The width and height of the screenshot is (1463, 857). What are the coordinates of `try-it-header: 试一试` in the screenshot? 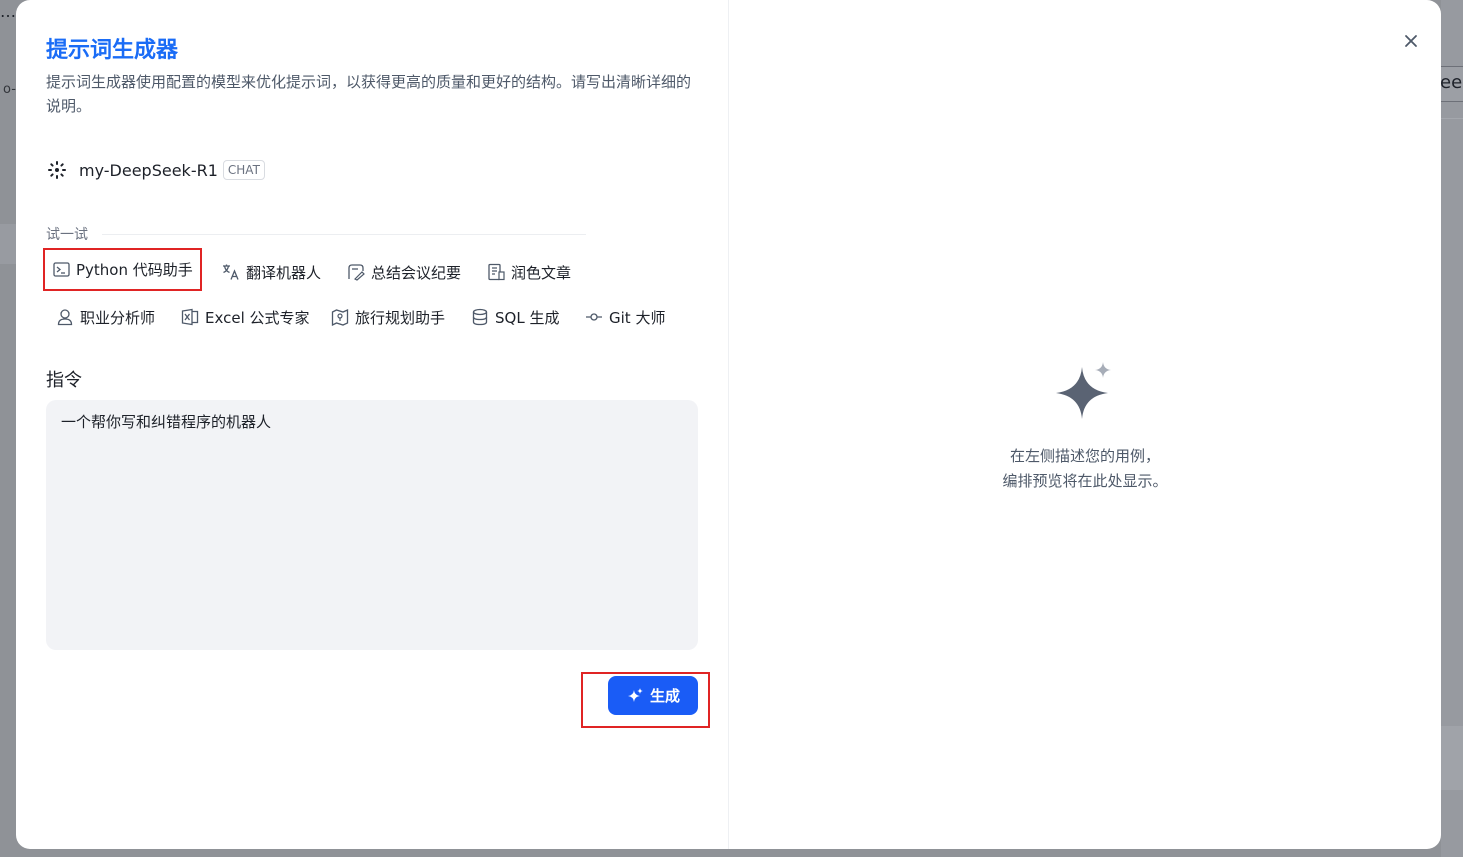 It's located at (316, 234).